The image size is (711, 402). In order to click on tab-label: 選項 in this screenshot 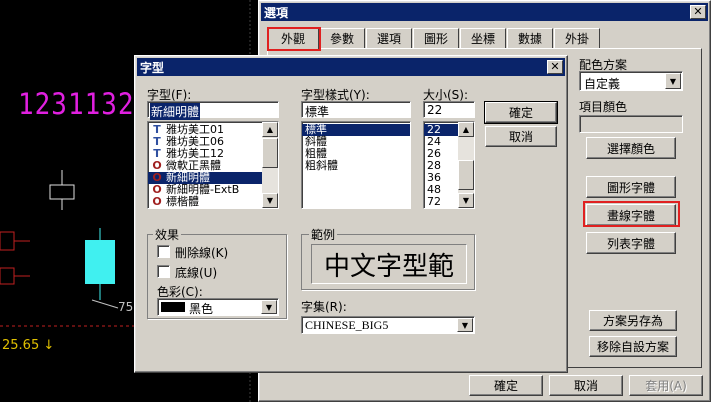, I will do `click(388, 39)`.